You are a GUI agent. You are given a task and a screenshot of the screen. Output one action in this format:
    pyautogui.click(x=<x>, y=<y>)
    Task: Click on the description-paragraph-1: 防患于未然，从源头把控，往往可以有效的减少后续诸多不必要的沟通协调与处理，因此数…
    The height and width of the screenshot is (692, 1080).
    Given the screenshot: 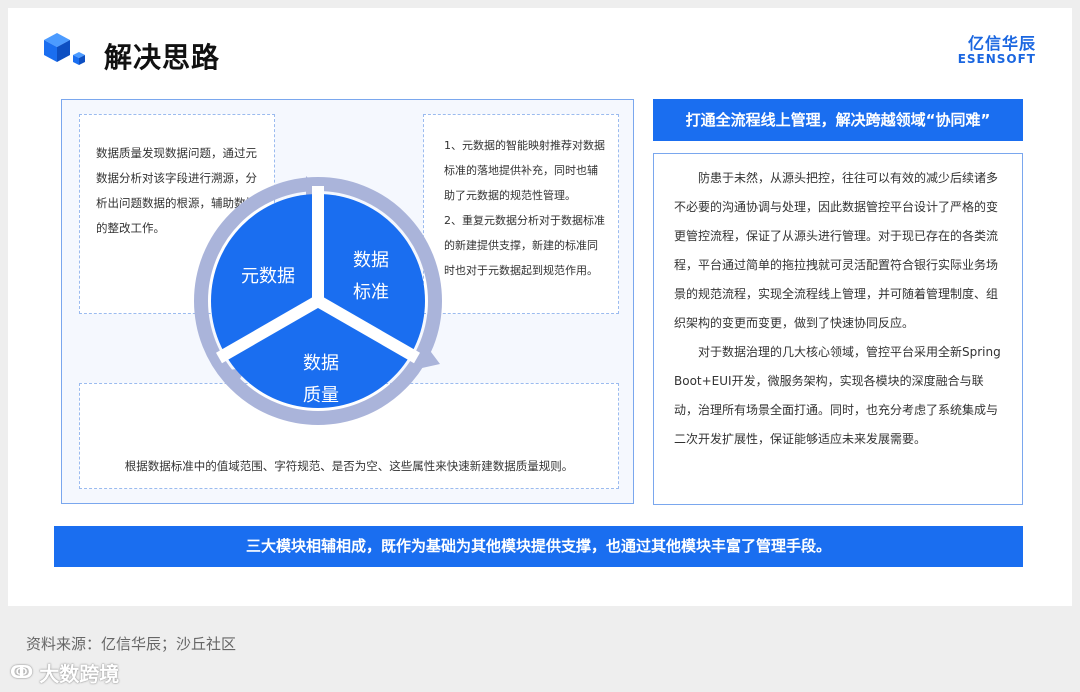 What is the action you would take?
    pyautogui.click(x=836, y=250)
    